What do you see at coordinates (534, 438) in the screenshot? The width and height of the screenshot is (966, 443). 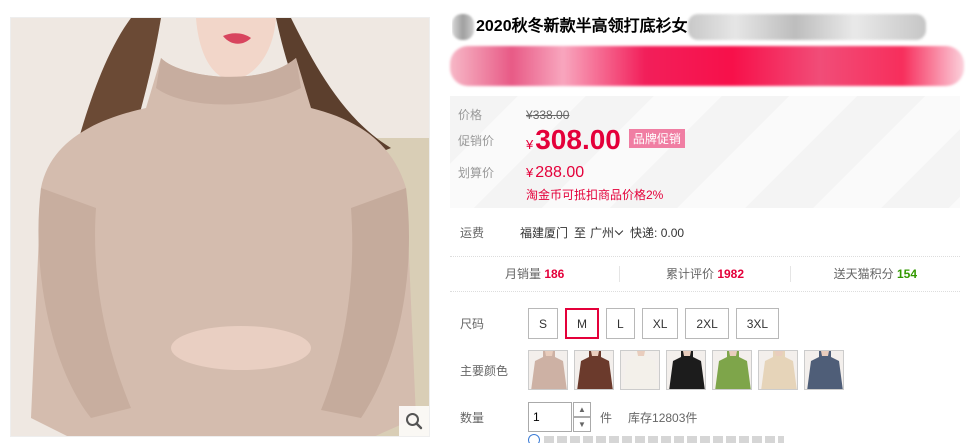 I see `info-icon` at bounding box center [534, 438].